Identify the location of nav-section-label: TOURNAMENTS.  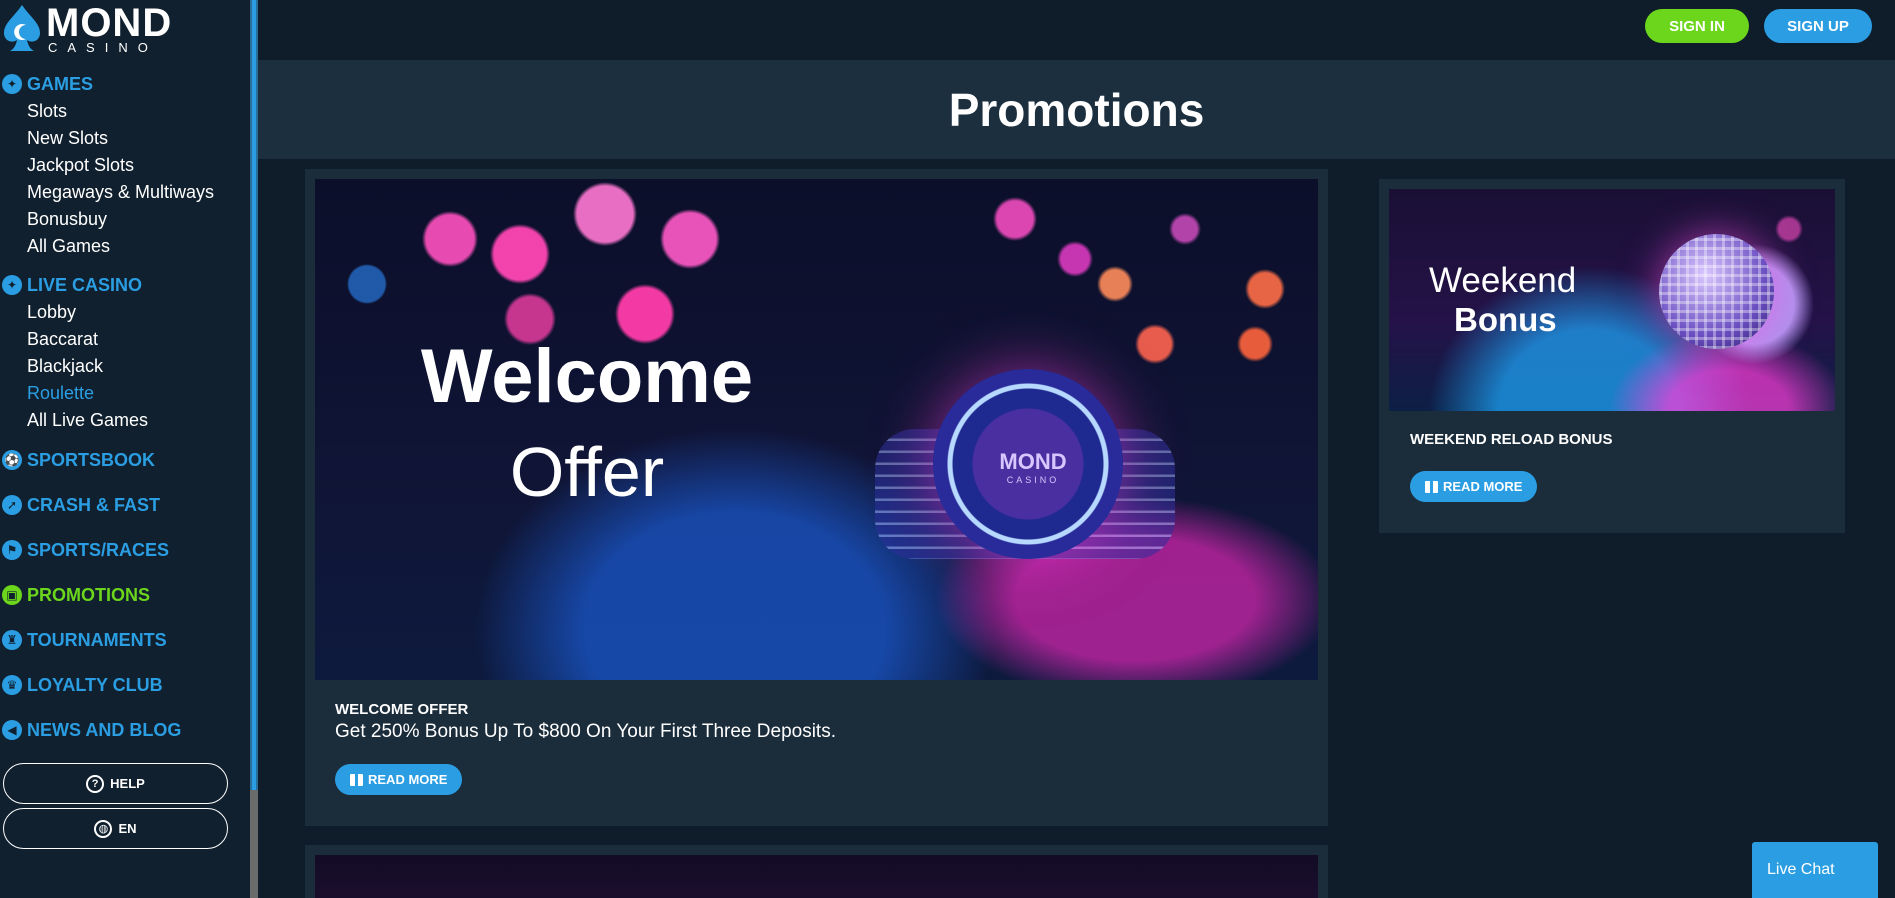
(97, 639).